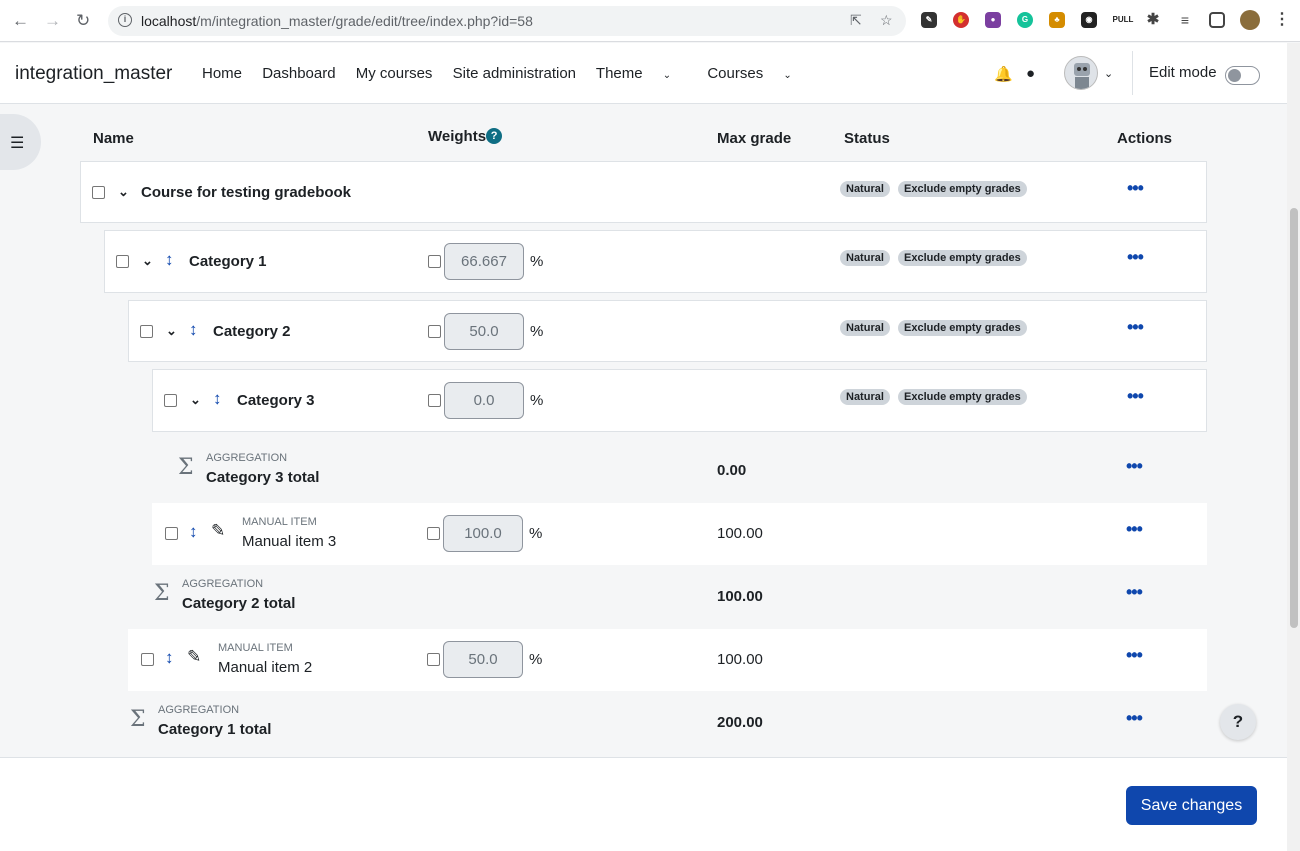 The image size is (1300, 851). Describe the element at coordinates (961, 20) in the screenshot. I see `stop-extension-icon: ✋` at that location.